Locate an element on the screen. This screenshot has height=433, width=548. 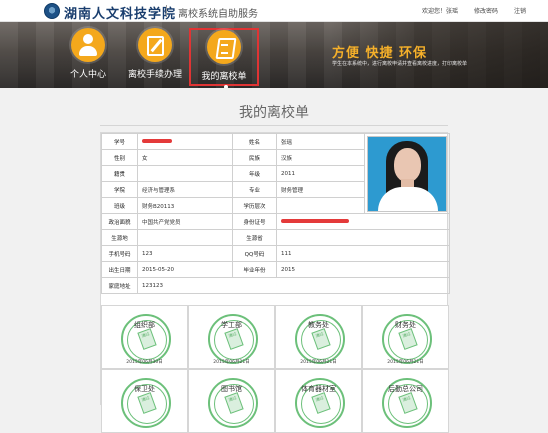
table-row: 政治面貌 中国共产党党员 身份证号 is located at coordinates (275, 221).